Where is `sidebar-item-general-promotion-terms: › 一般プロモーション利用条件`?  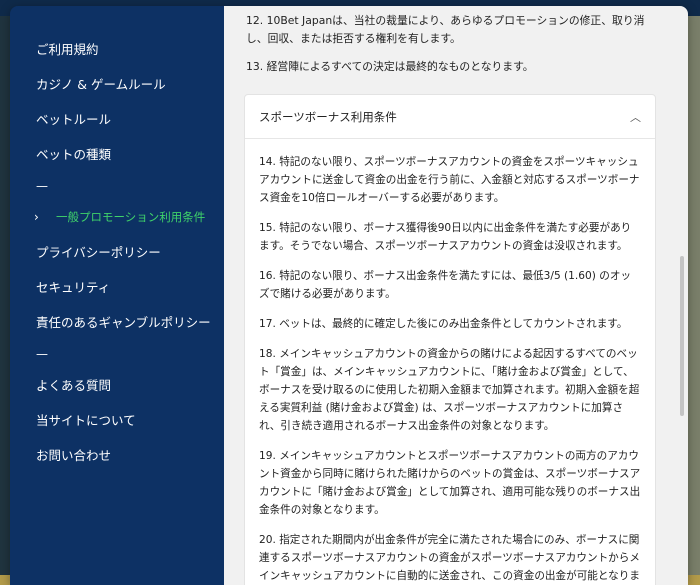
sidebar-item-general-promotion-terms: › 一般プロモーション利用条件 is located at coordinates (117, 217).